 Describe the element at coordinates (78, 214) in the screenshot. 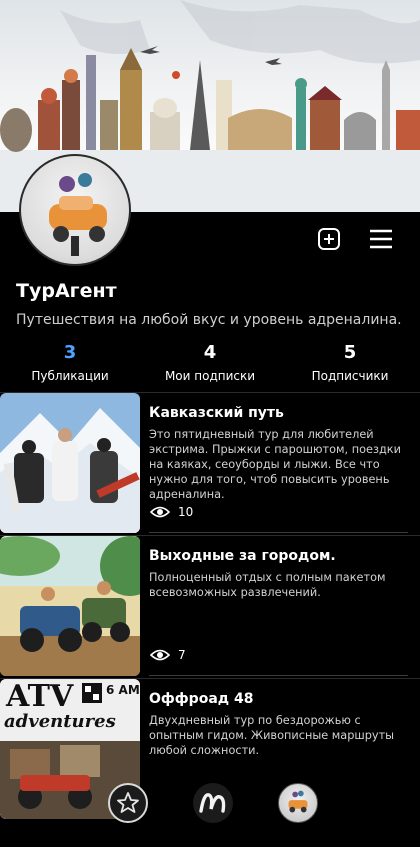

I see `avatar-illustration` at that location.